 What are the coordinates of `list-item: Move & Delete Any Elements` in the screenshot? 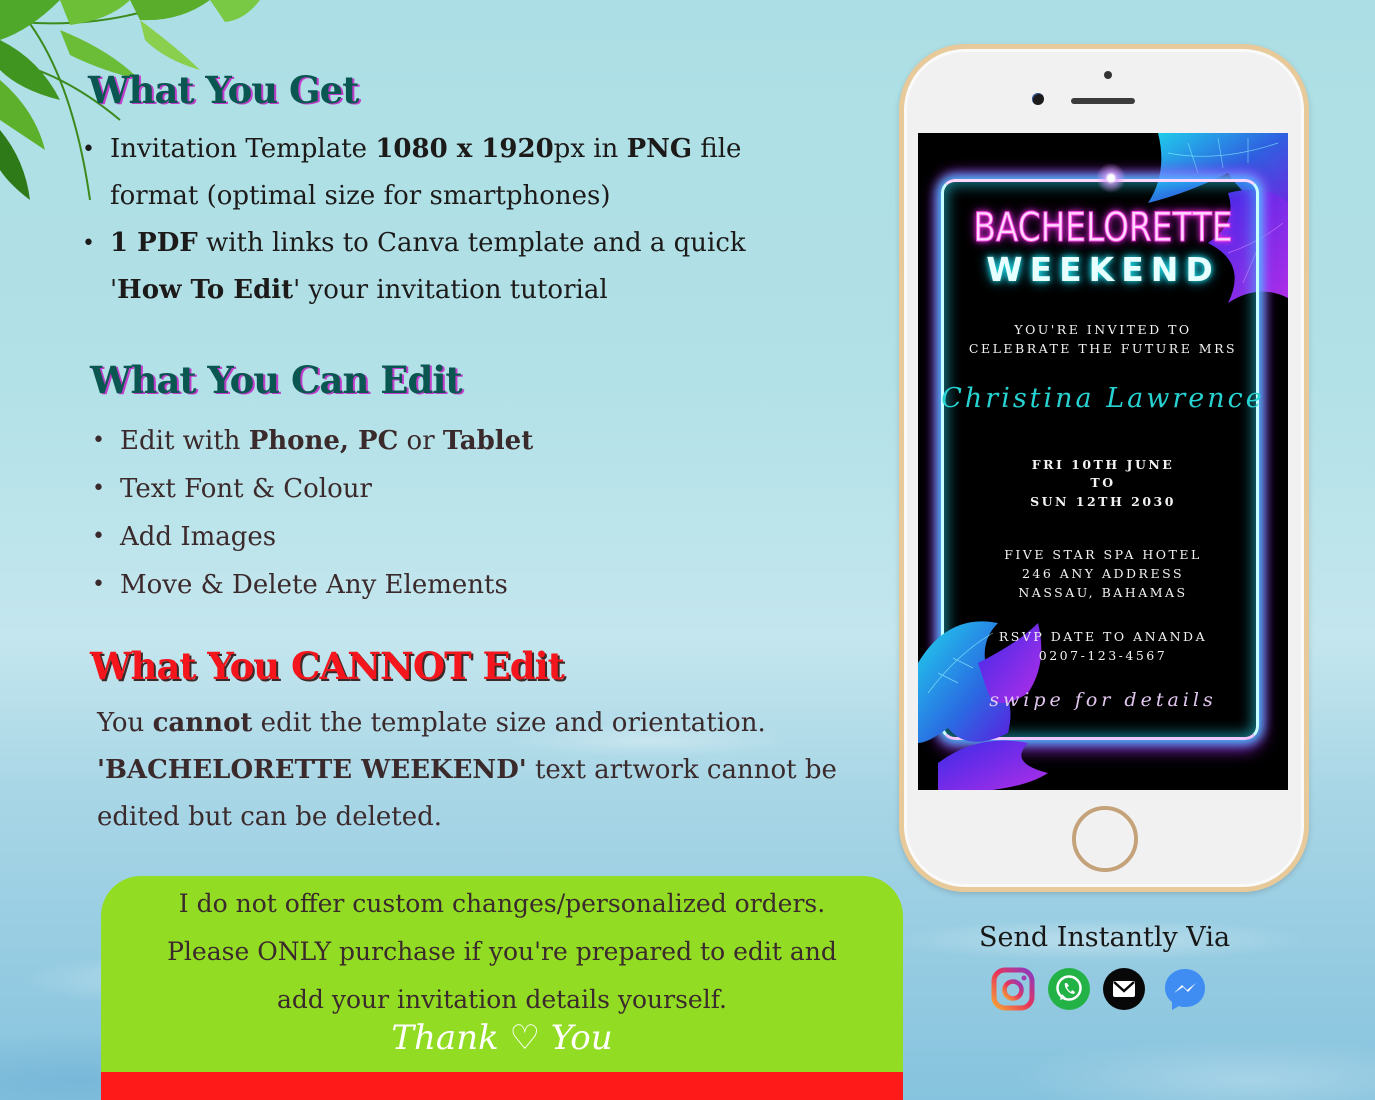 It's located at (352, 585).